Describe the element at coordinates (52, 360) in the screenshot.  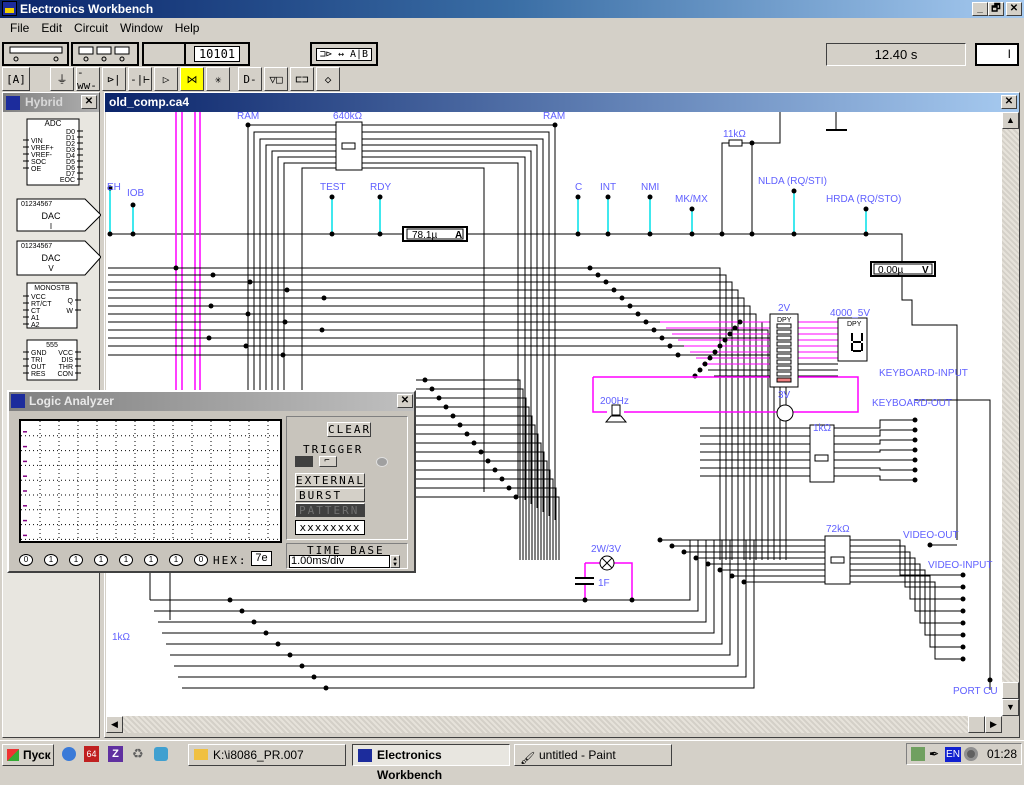
I see `timer-555-component: 555 GNDTRIOUTRES VCCDISTHRCON` at that location.